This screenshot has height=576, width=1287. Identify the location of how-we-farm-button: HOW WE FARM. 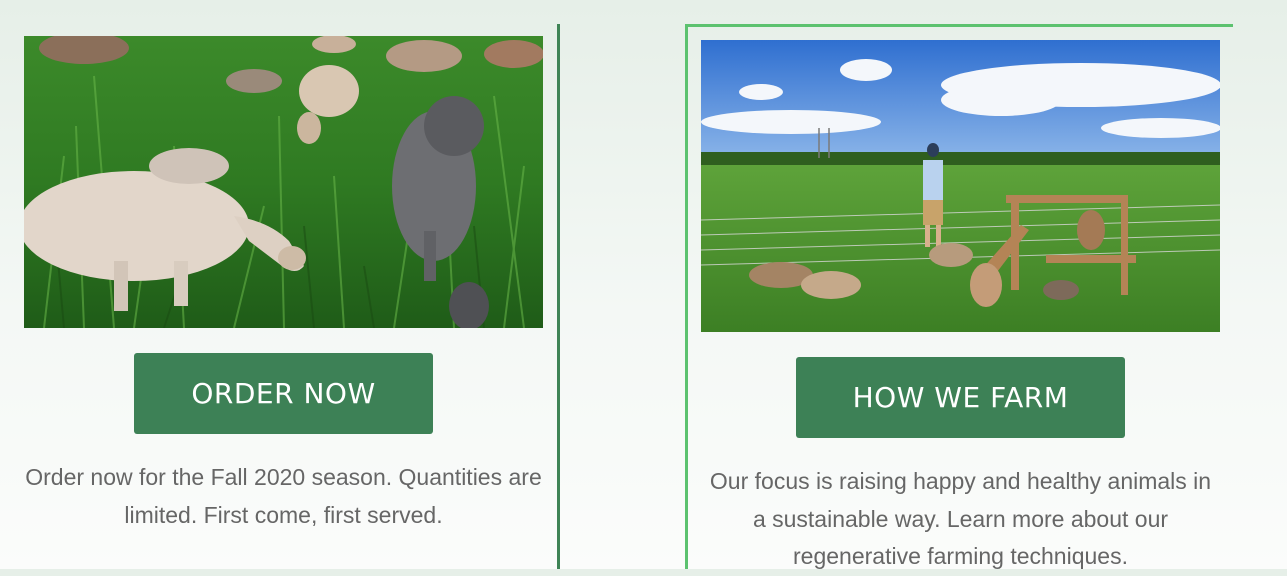
(960, 397).